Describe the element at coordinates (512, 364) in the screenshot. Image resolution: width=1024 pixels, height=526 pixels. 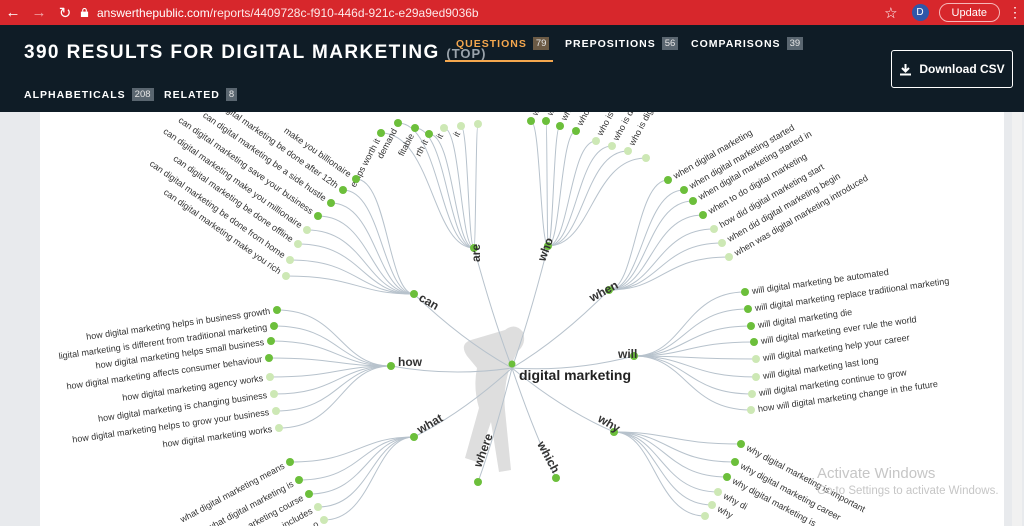
I see `center-node` at that location.